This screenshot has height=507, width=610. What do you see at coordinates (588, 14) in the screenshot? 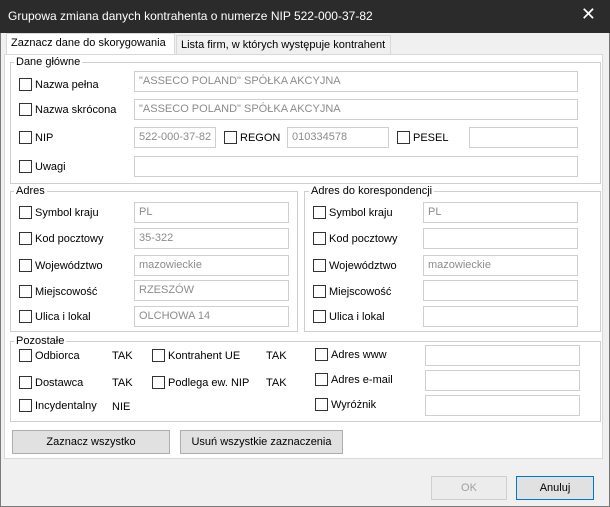
I see `close-icon: ✕` at bounding box center [588, 14].